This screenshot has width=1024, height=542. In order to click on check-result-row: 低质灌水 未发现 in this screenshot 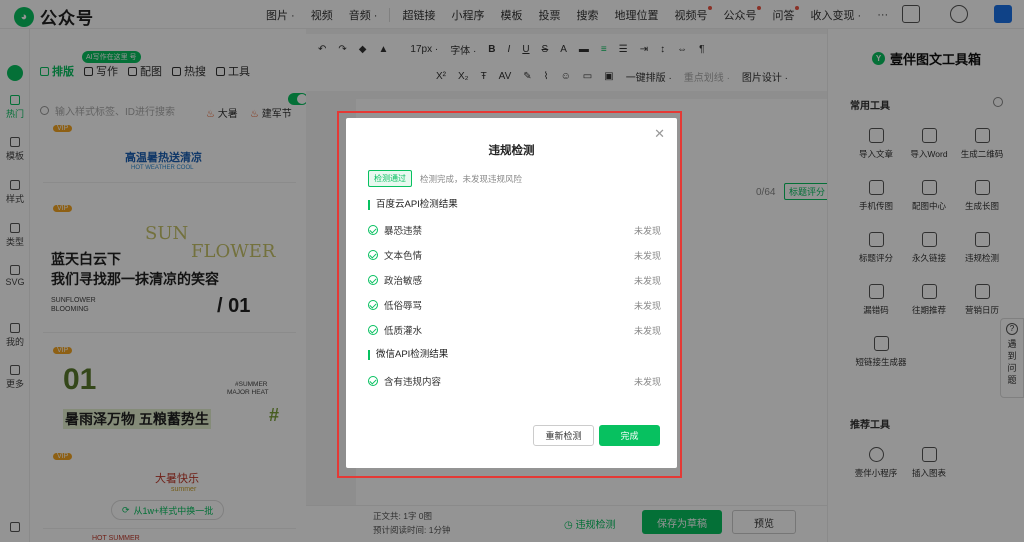, I will do `click(514, 330)`.